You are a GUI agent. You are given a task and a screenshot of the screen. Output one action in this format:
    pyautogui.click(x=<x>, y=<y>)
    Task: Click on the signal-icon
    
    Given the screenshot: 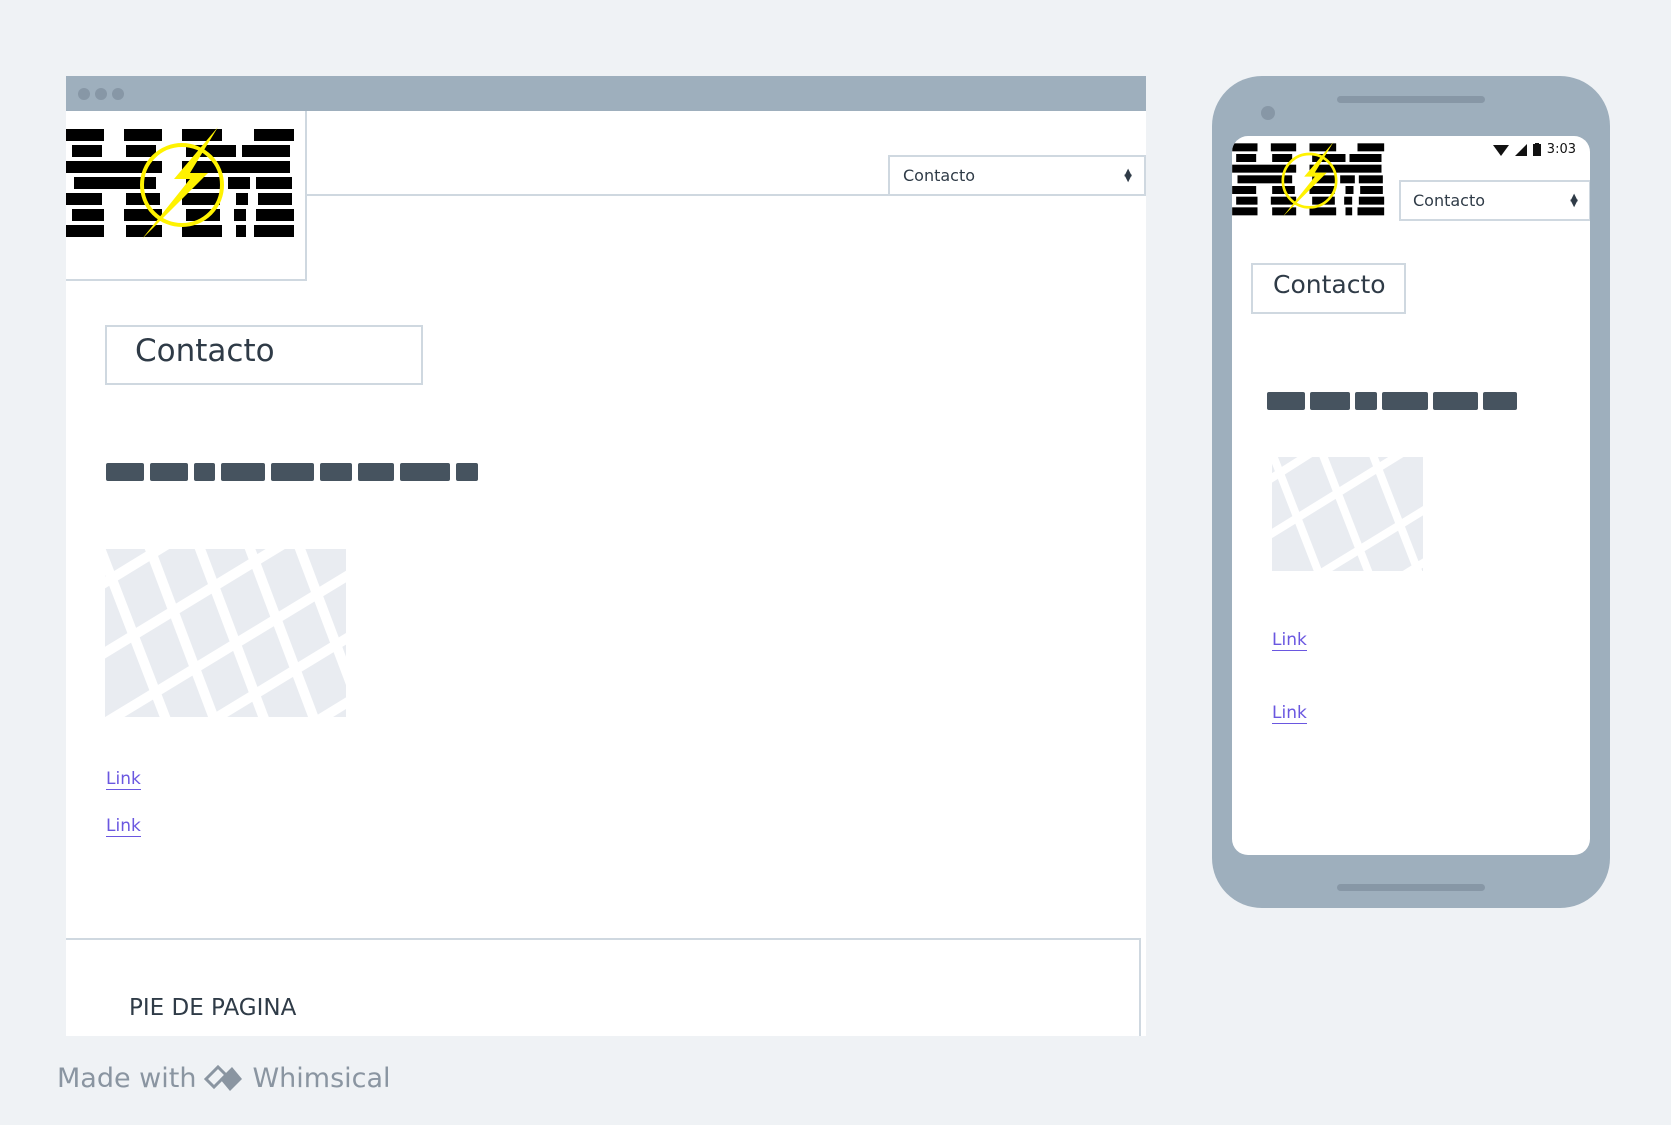 What is the action you would take?
    pyautogui.click(x=1520, y=149)
    